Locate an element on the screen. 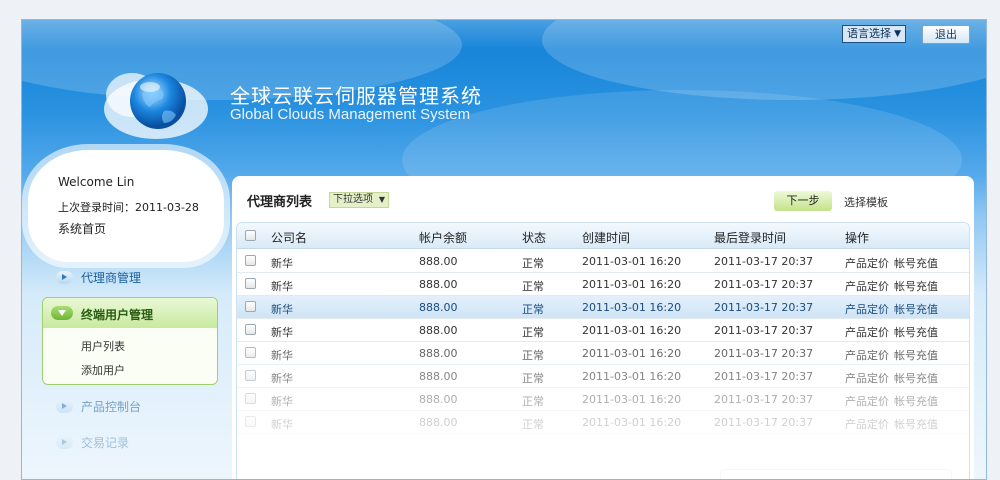 The image size is (1000, 480). sidebar-subitem-add-user: 添加用户 is located at coordinates (103, 370).